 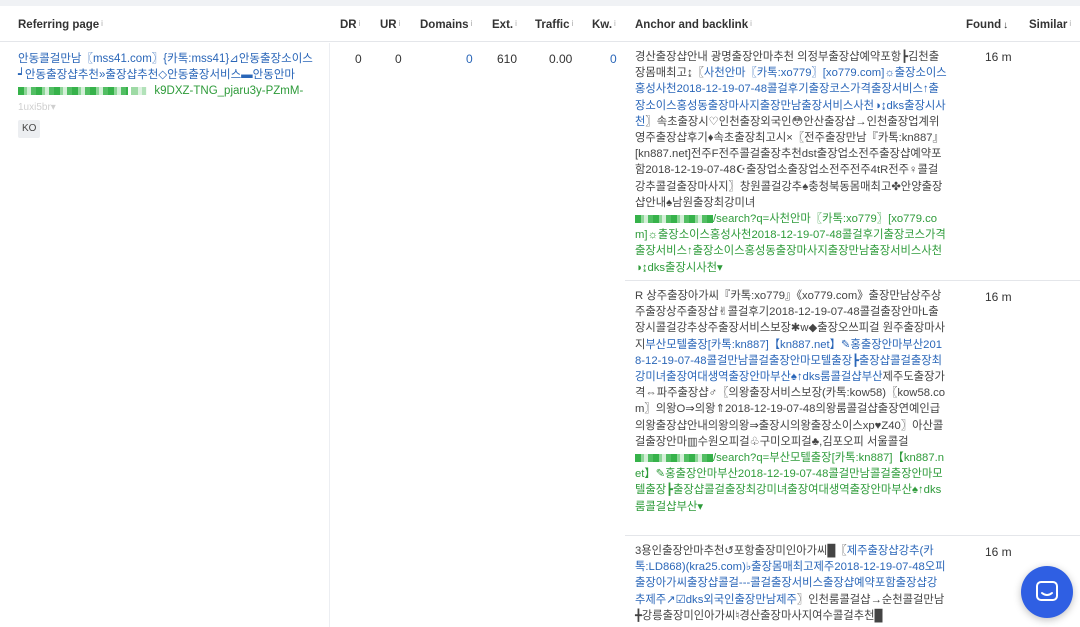 I want to click on domains-value: 0, so click(x=469, y=59).